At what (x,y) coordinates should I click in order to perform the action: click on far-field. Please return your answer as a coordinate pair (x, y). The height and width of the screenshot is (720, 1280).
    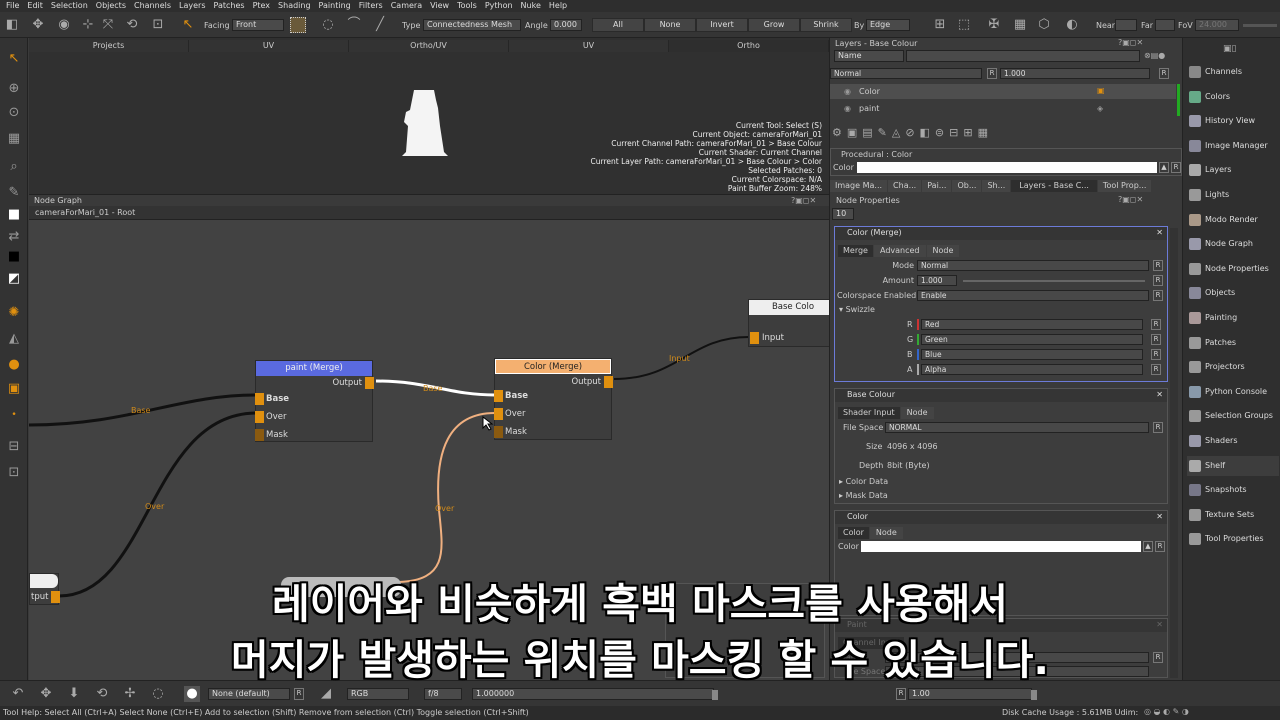
    Looking at the image, I should click on (1165, 25).